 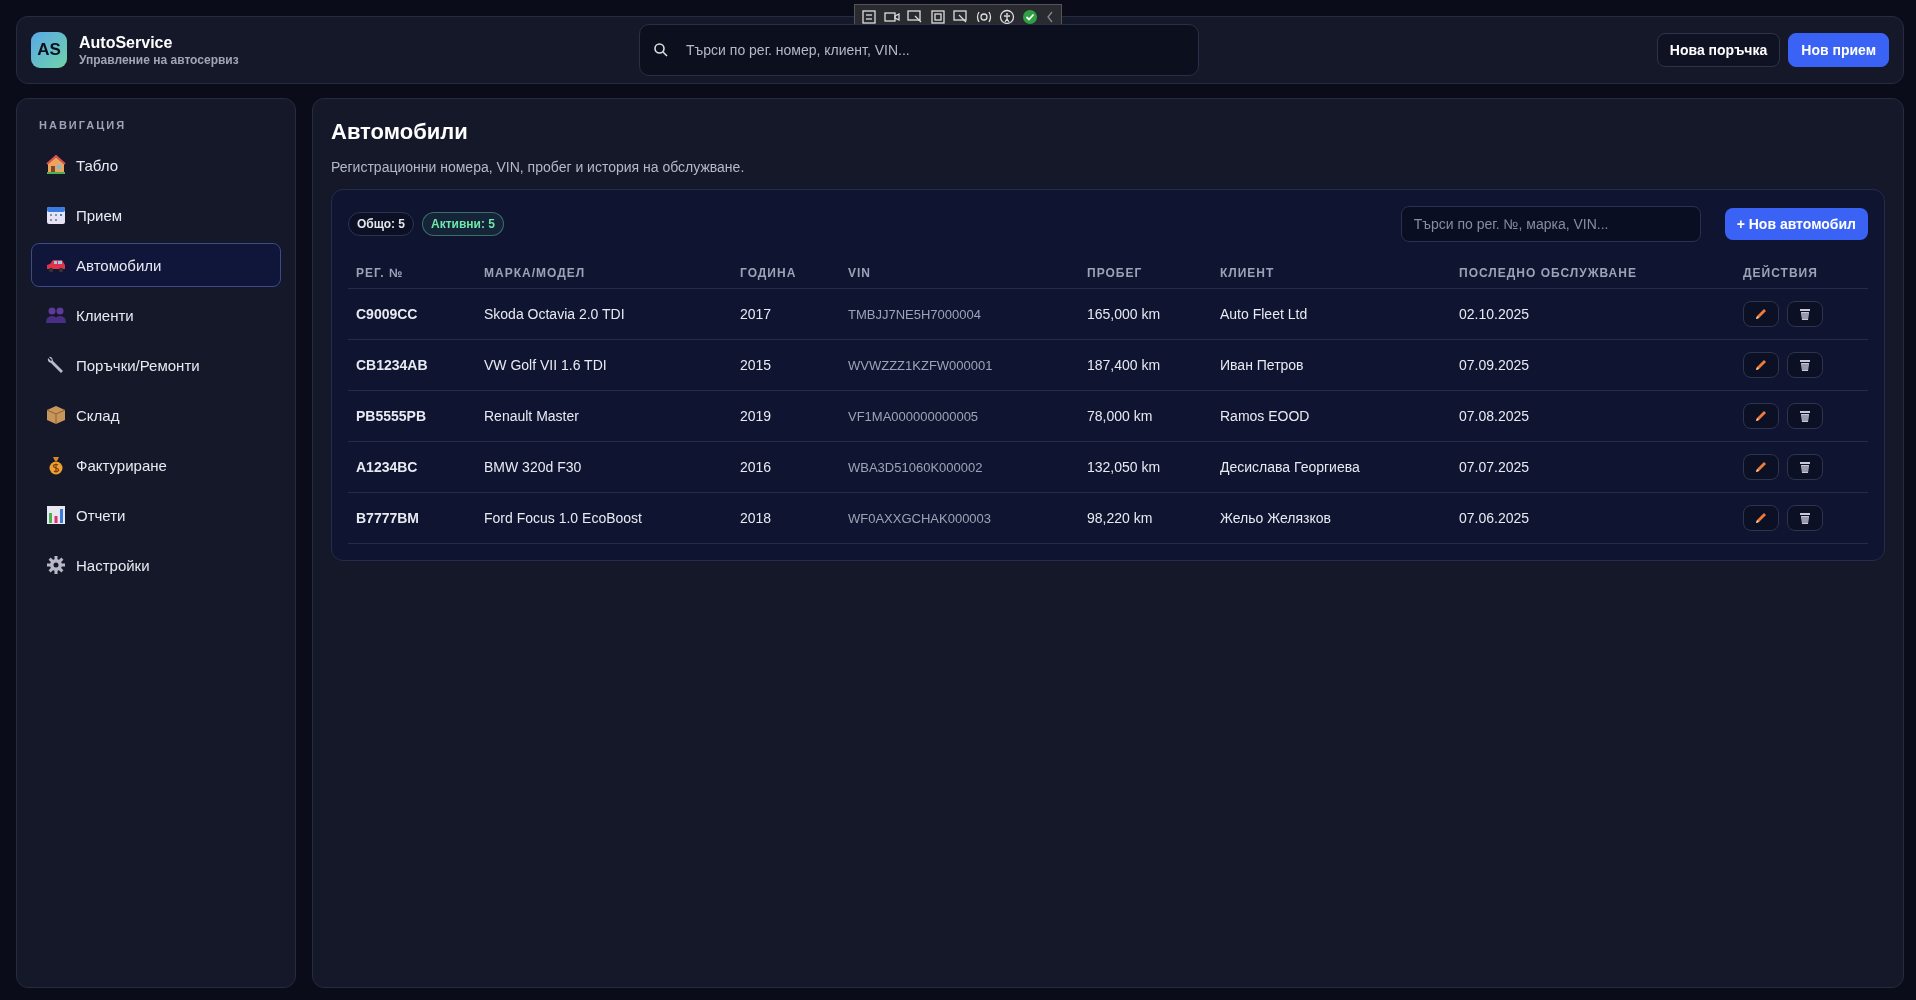 What do you see at coordinates (869, 17) in the screenshot?
I see `list-icon` at bounding box center [869, 17].